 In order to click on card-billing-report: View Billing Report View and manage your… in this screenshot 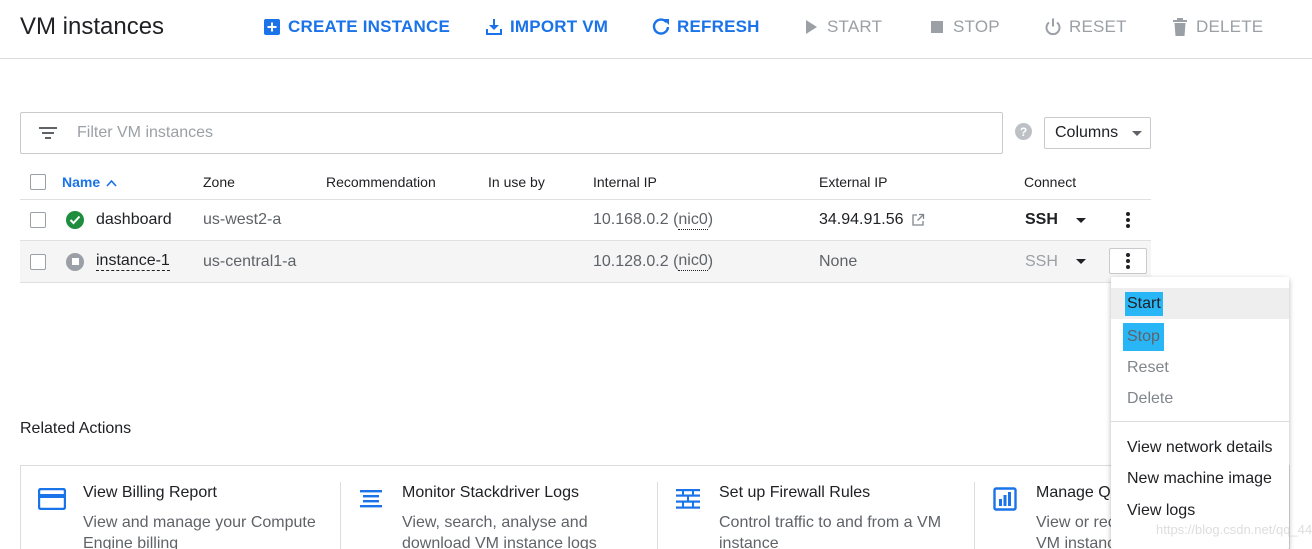, I will do `click(187, 507)`.